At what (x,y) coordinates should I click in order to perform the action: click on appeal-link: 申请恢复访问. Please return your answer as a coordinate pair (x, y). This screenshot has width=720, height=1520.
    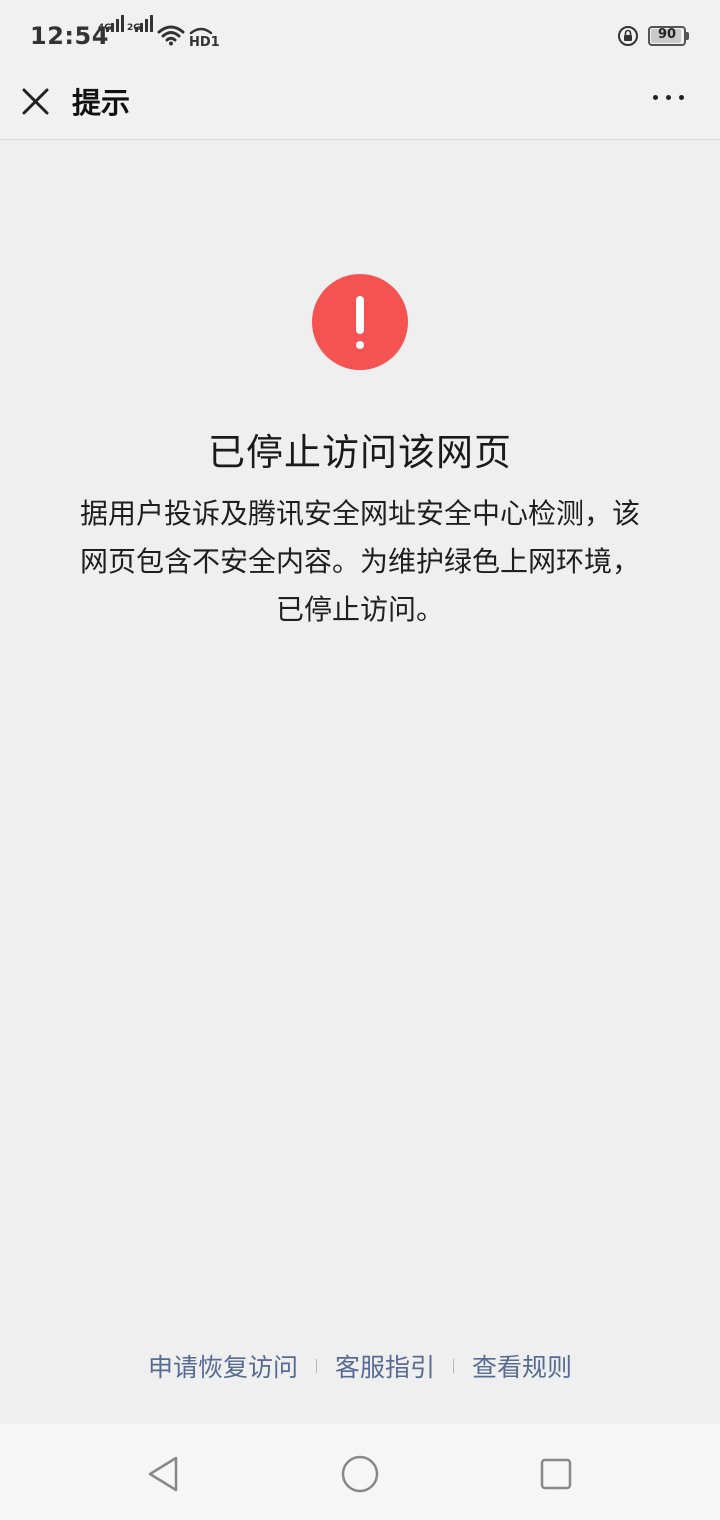
    Looking at the image, I should click on (223, 1366).